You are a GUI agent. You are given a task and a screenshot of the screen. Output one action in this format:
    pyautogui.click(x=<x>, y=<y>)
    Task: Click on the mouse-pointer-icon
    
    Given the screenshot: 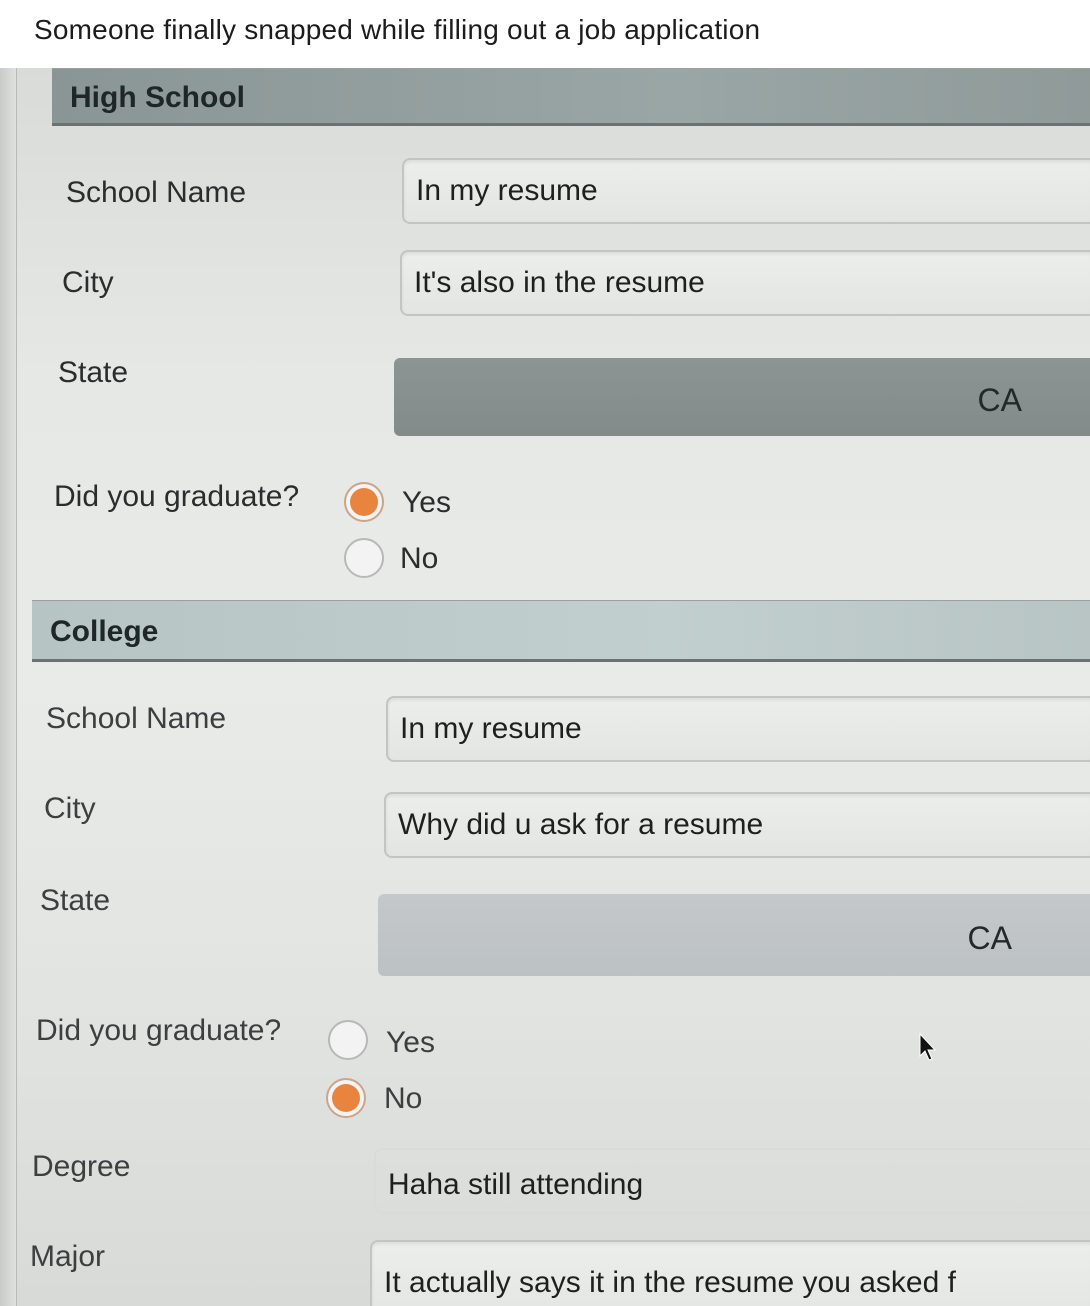 What is the action you would take?
    pyautogui.click(x=928, y=1046)
    